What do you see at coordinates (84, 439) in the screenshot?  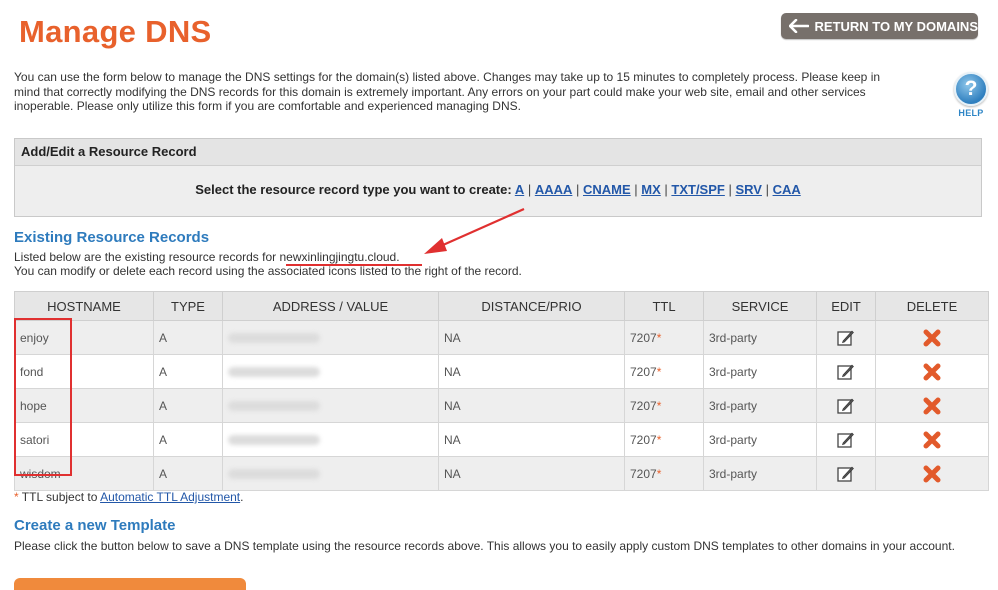 I see `hostname-cell: satori` at bounding box center [84, 439].